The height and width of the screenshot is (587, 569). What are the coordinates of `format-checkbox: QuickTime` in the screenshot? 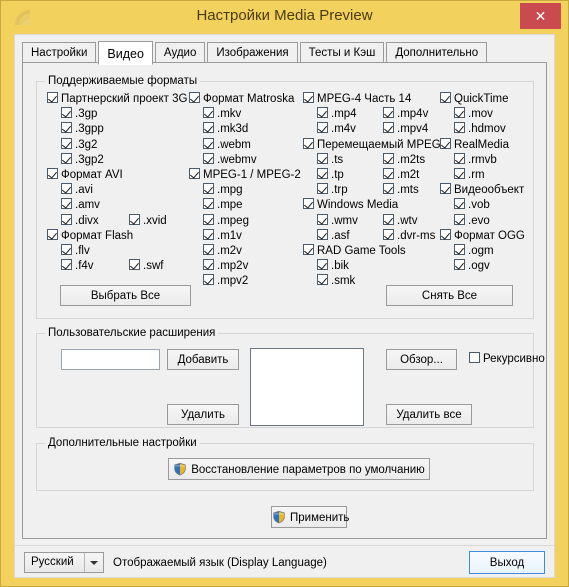 It's located at (474, 99).